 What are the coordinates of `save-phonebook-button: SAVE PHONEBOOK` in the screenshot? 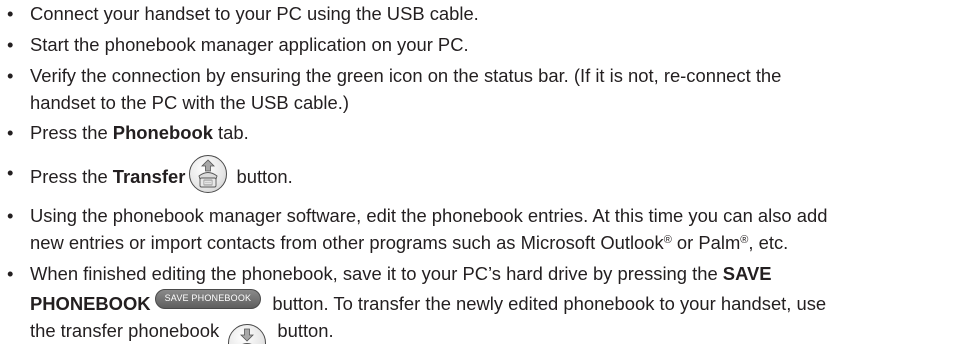 It's located at (208, 299).